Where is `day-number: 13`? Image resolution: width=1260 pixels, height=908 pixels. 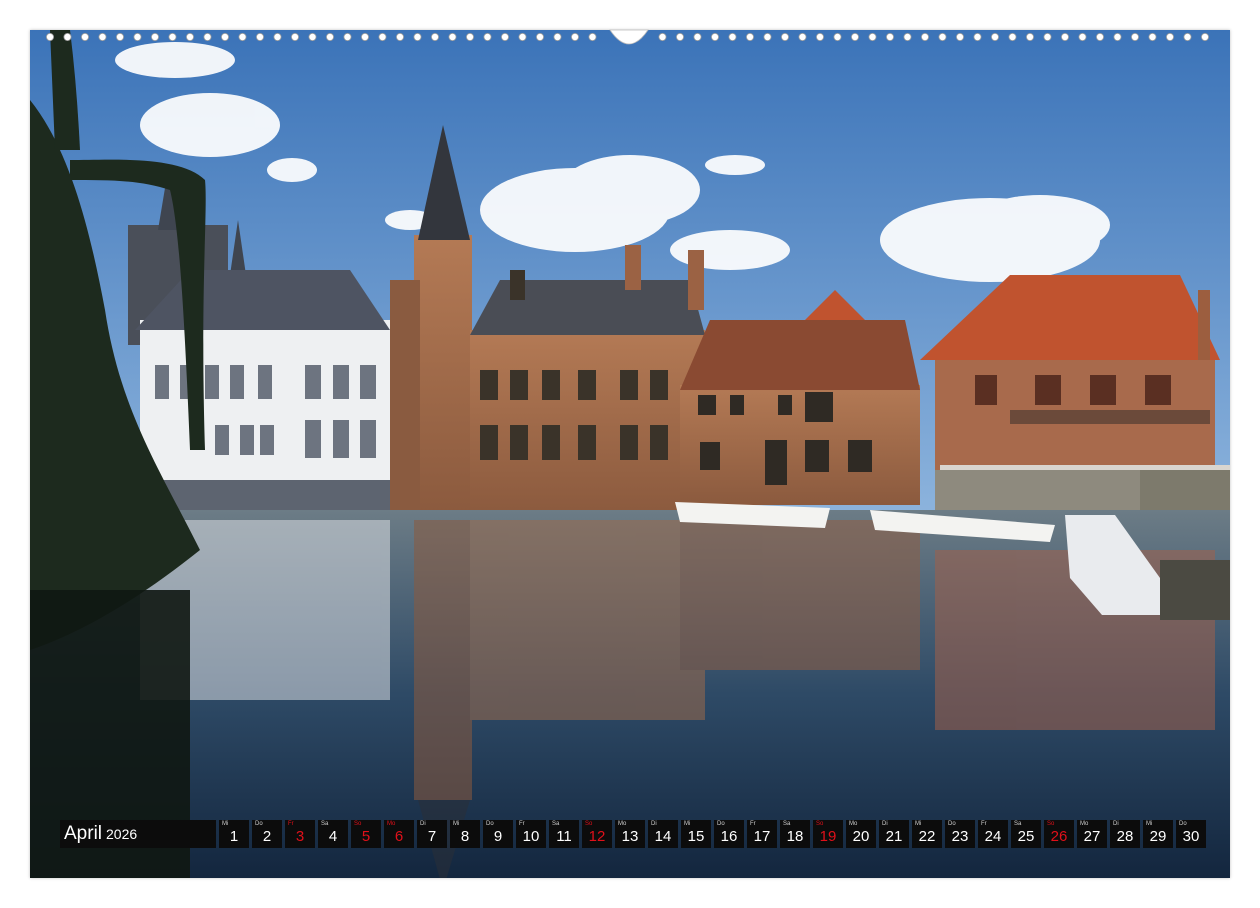
day-number: 13 is located at coordinates (630, 836).